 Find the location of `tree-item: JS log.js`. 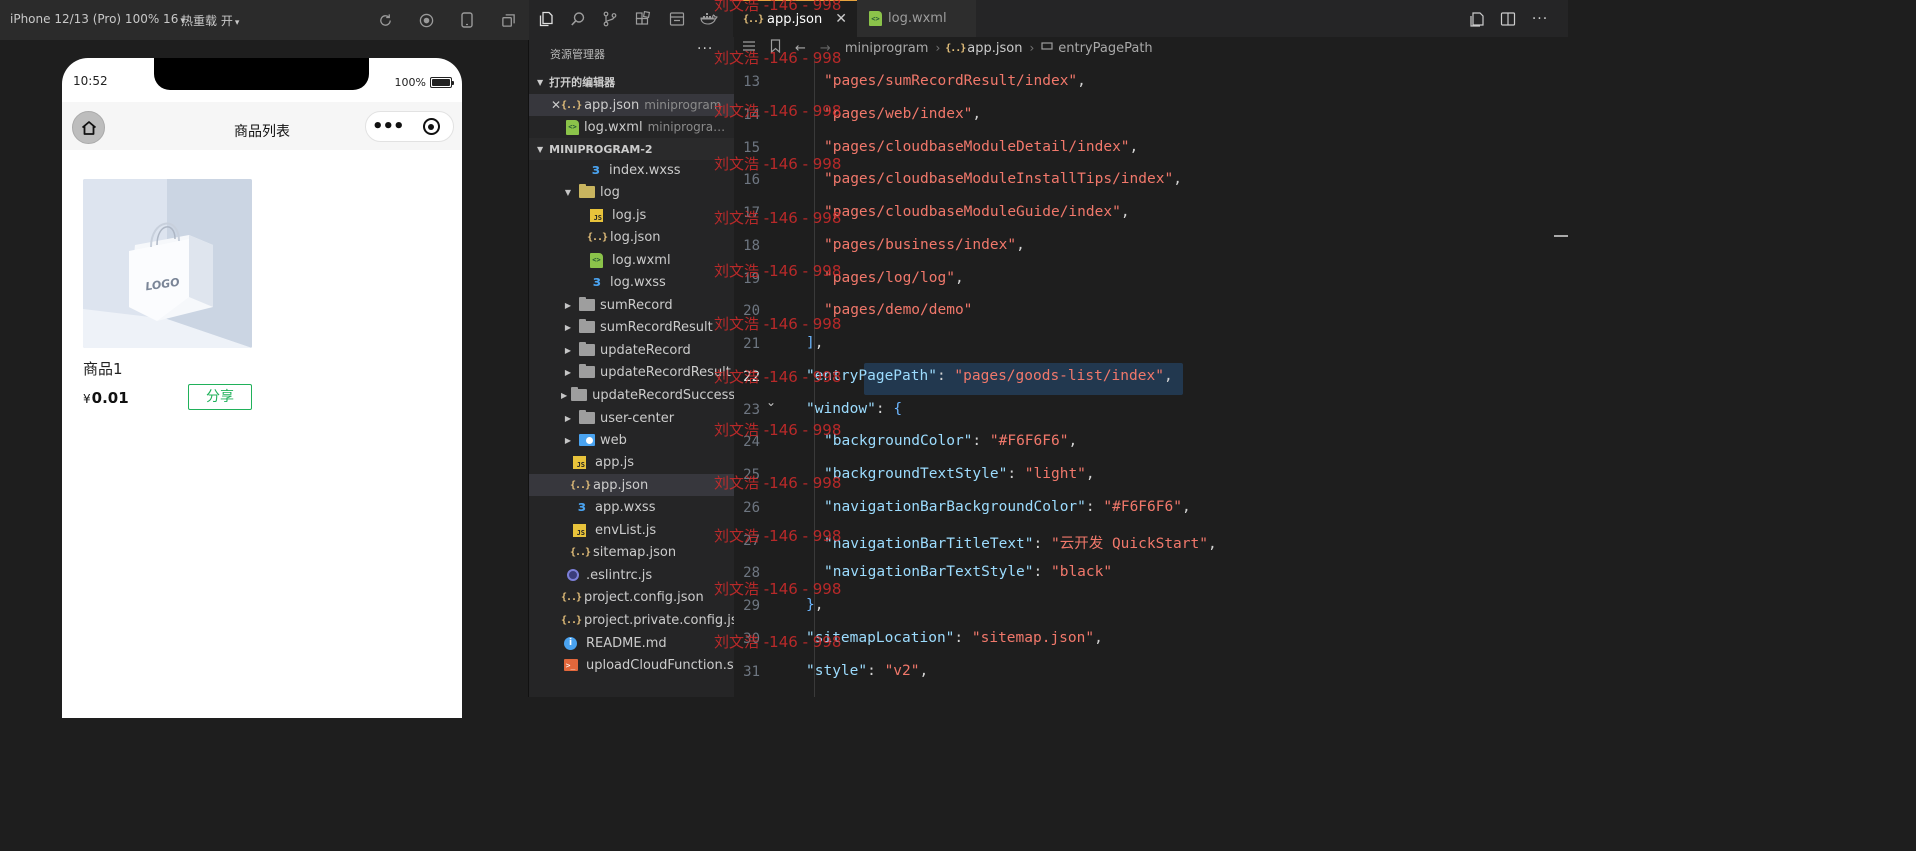

tree-item: JS log.js is located at coordinates (631, 215).